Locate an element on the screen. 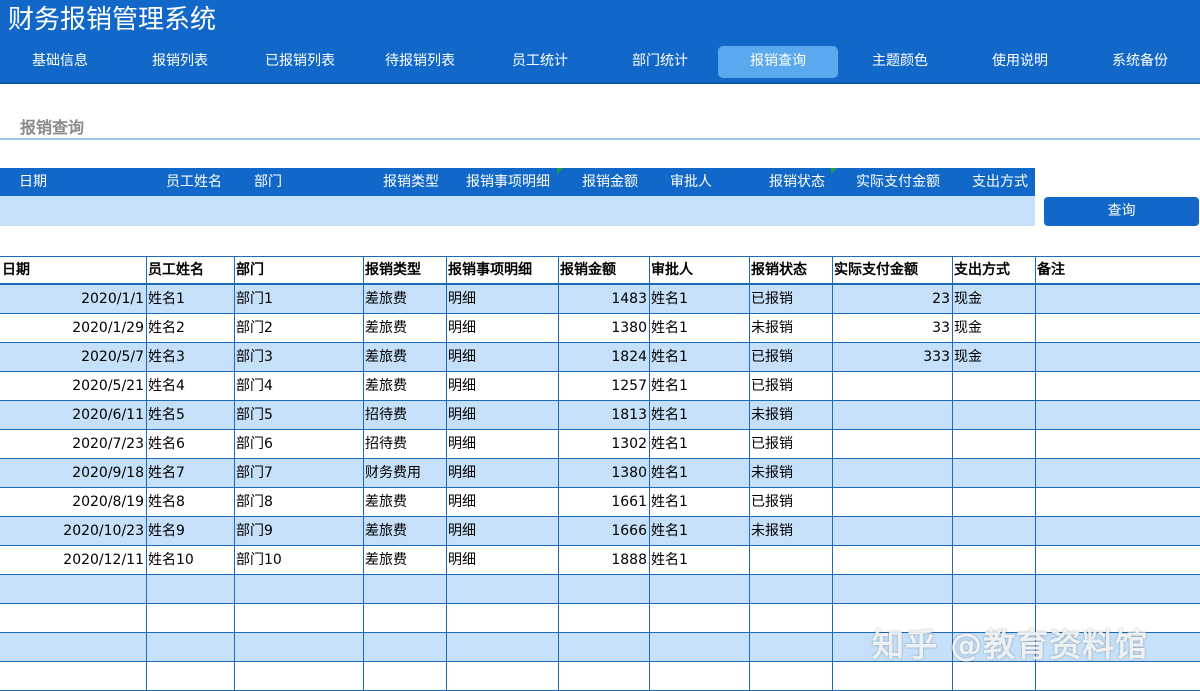 Image resolution: width=1200 pixels, height=691 pixels. table-cell: 2020/1/1 is located at coordinates (73, 299).